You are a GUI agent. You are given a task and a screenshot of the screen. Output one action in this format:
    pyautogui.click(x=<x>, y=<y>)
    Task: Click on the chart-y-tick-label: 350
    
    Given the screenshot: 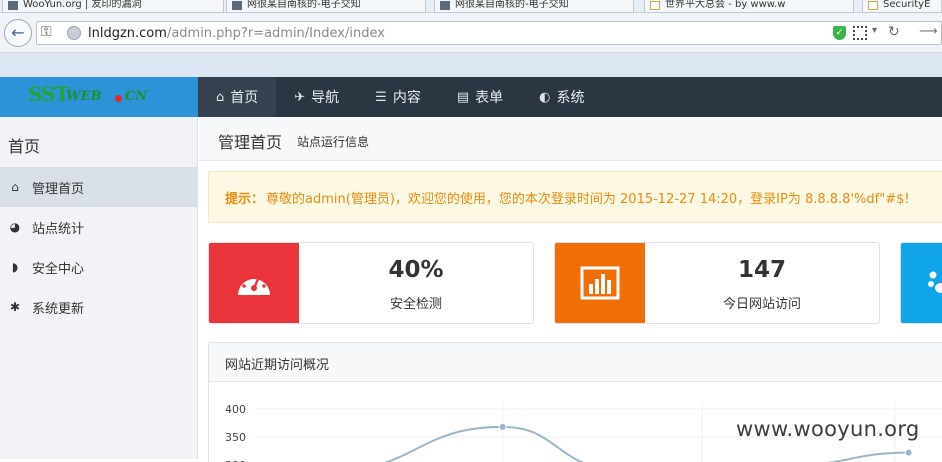 What is the action you would take?
    pyautogui.click(x=235, y=437)
    